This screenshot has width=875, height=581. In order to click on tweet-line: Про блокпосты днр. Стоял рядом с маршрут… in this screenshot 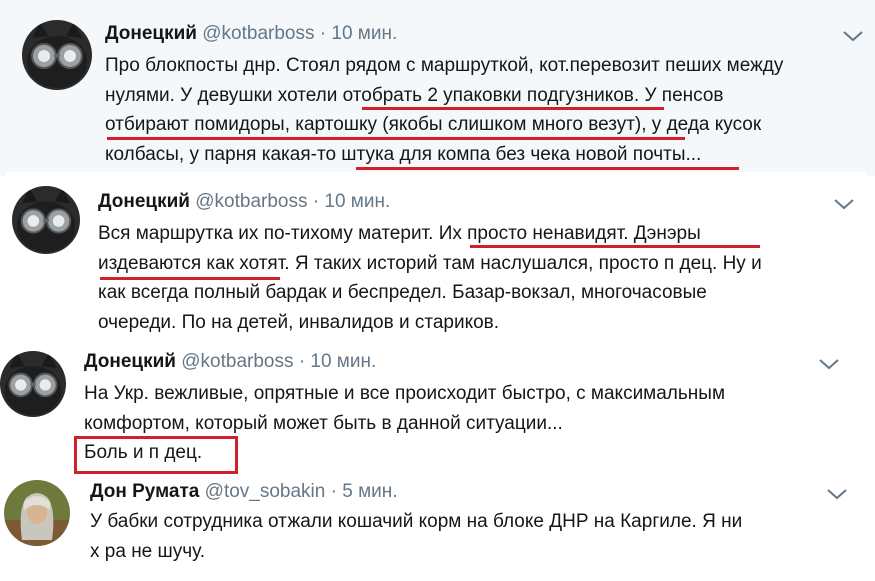, I will do `click(444, 65)`.